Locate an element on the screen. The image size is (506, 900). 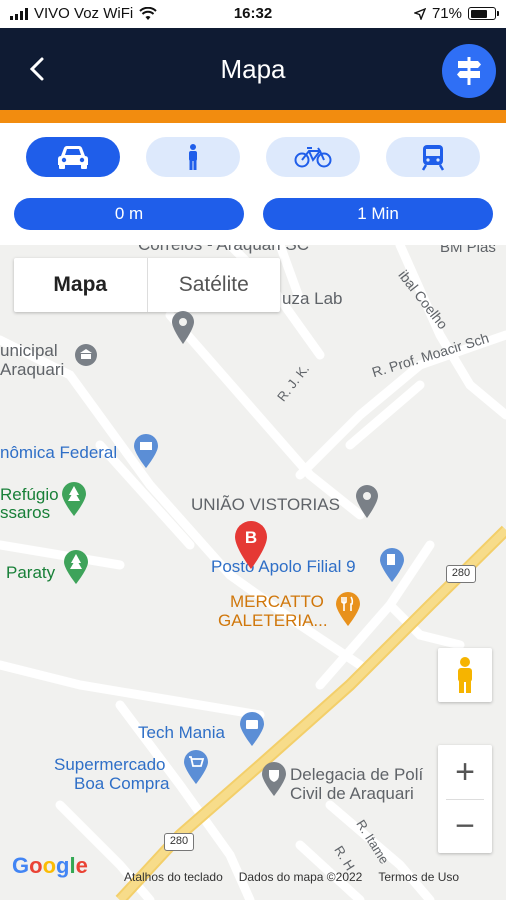
zoom-out-button: − is located at coordinates (465, 826).